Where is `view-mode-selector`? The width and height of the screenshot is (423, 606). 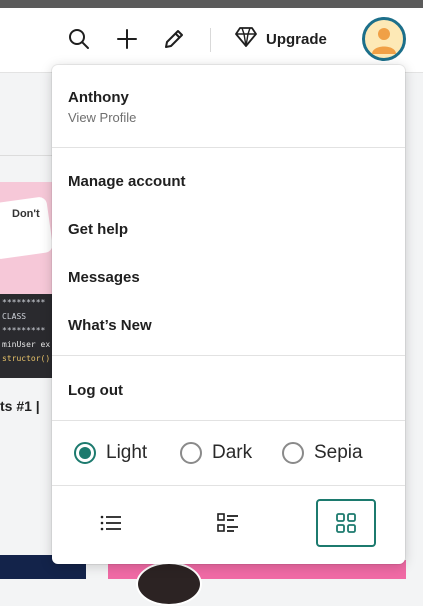 view-mode-selector is located at coordinates (228, 524).